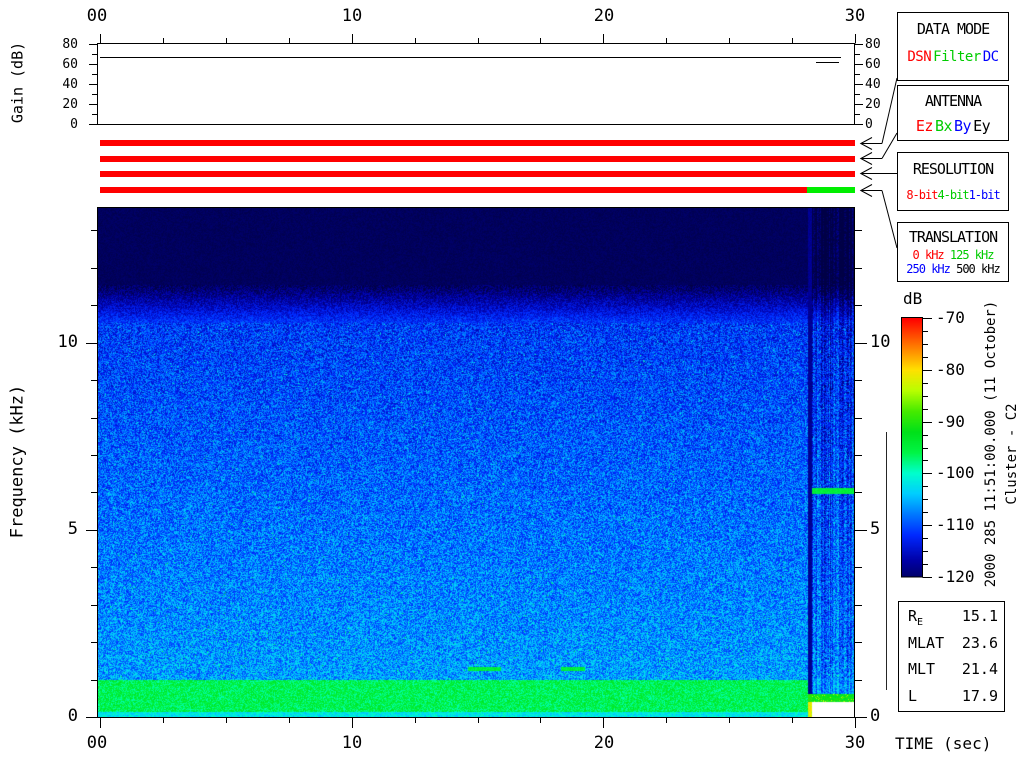 This screenshot has height=768, width=1024. What do you see at coordinates (875, 529) in the screenshot?
I see `freq-ytick-r-5: 5` at bounding box center [875, 529].